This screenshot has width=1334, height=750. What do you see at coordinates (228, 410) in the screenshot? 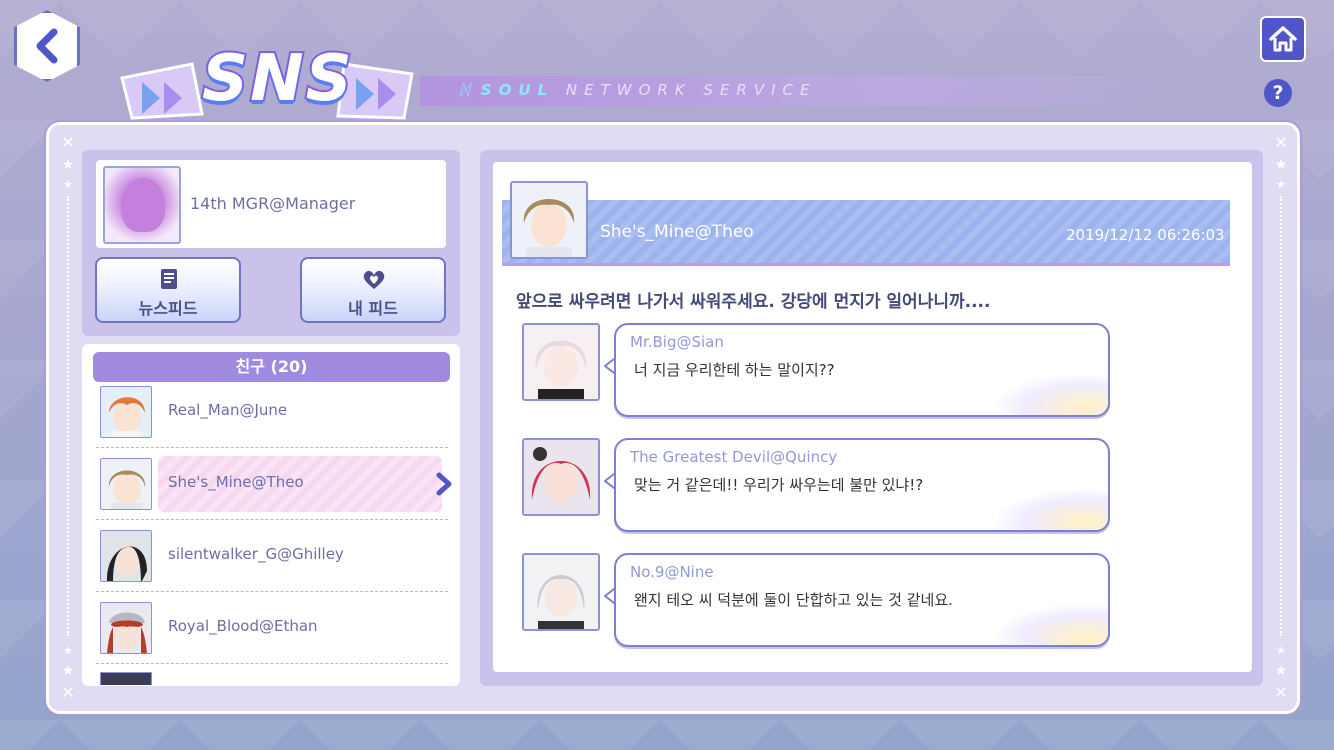
I see `friend-name: Real_Man@June` at bounding box center [228, 410].